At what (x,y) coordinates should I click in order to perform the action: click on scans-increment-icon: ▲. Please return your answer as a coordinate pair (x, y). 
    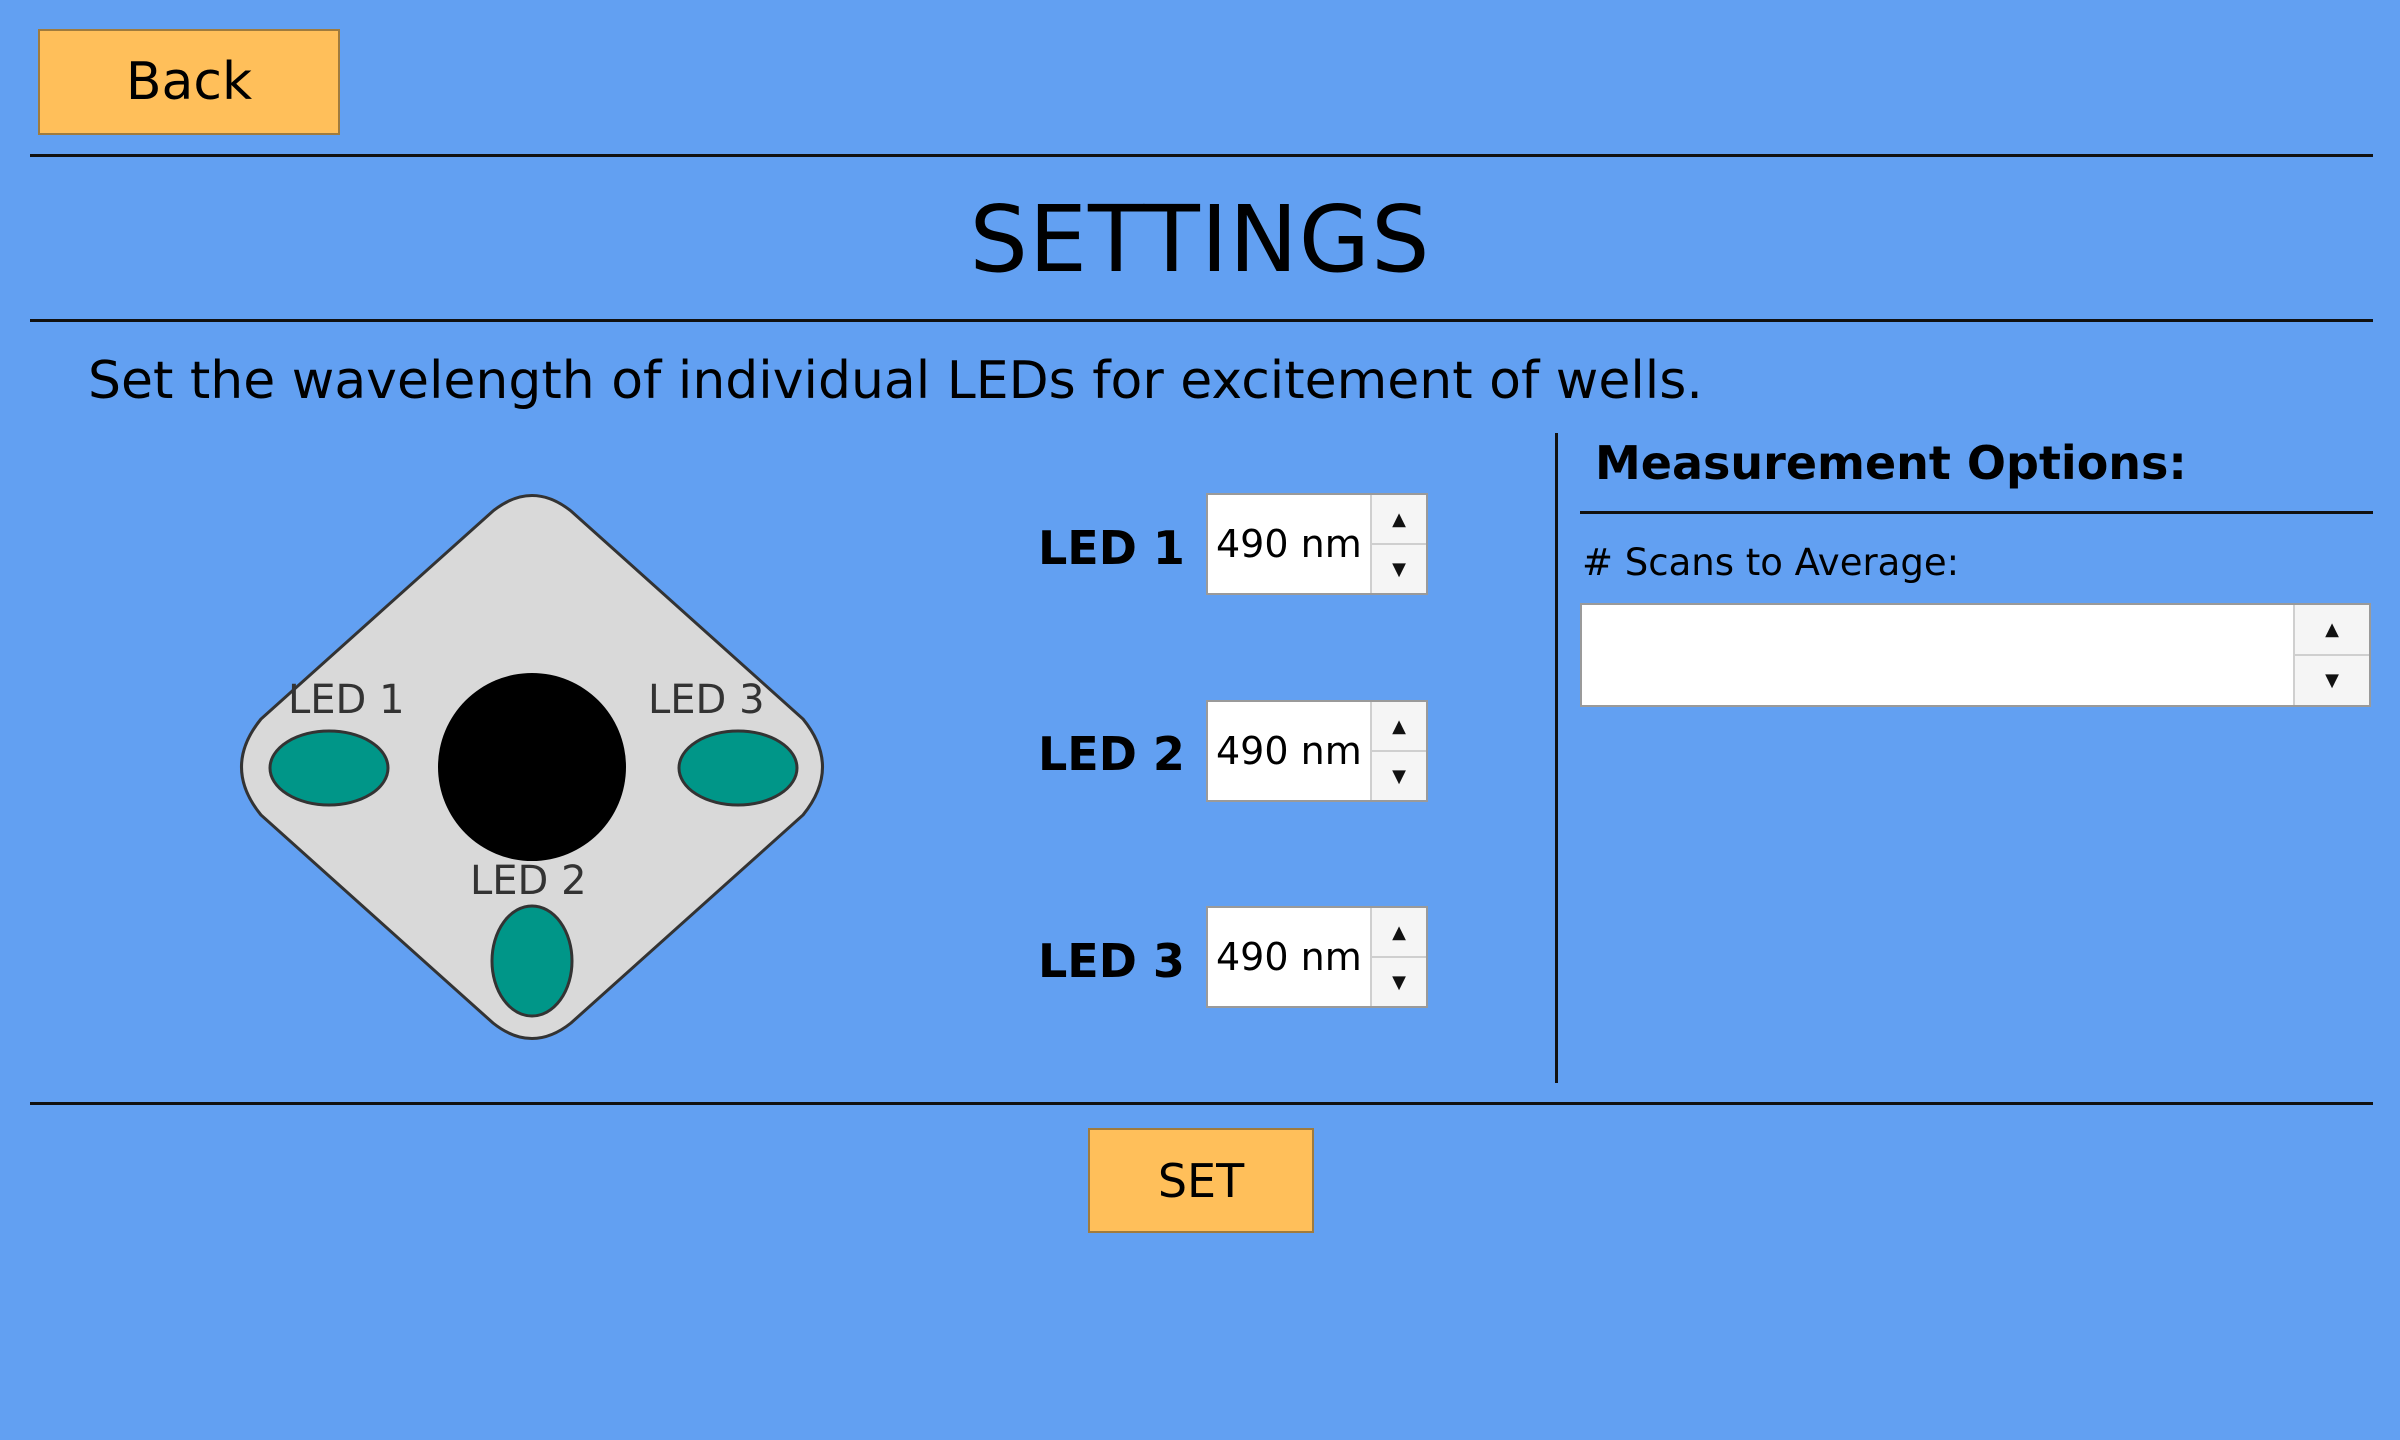
    Looking at the image, I should click on (2332, 629).